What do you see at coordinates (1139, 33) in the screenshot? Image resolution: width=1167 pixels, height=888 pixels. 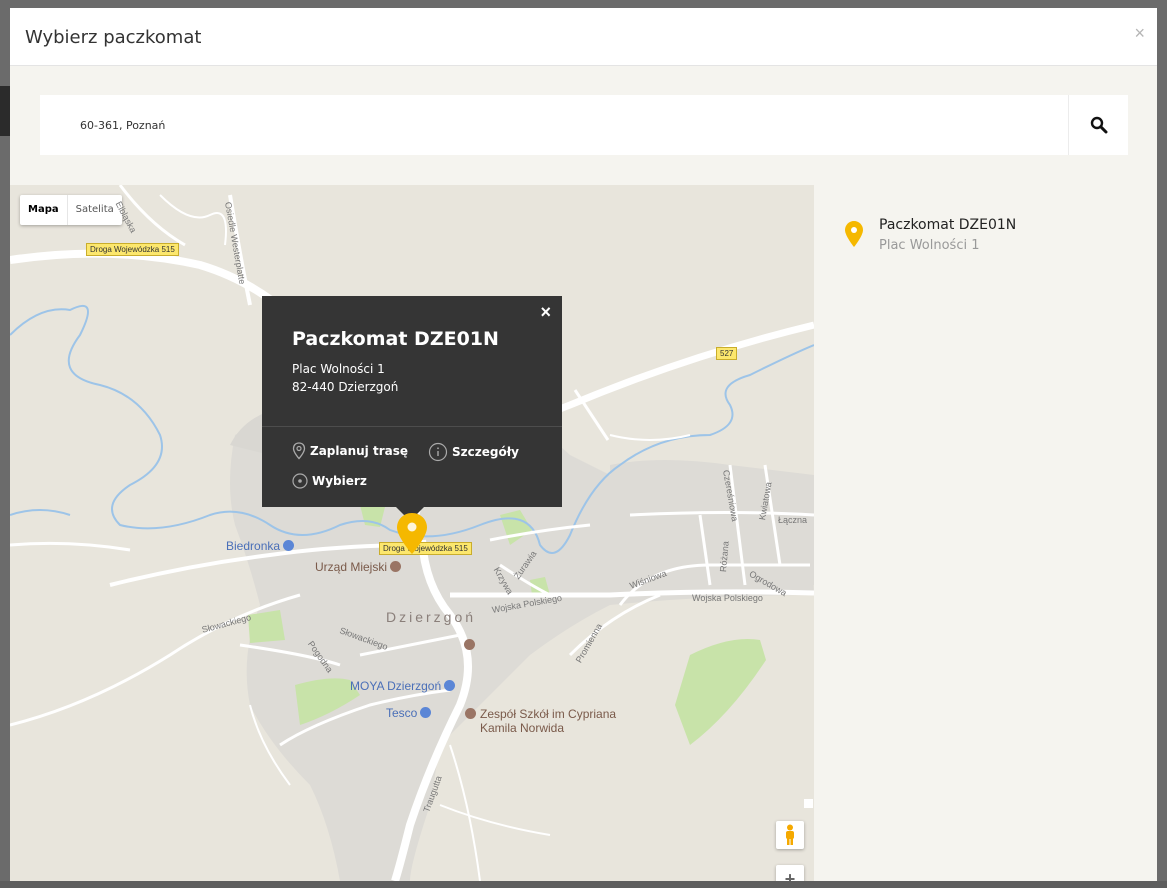 I see `modal-close-button: ×` at bounding box center [1139, 33].